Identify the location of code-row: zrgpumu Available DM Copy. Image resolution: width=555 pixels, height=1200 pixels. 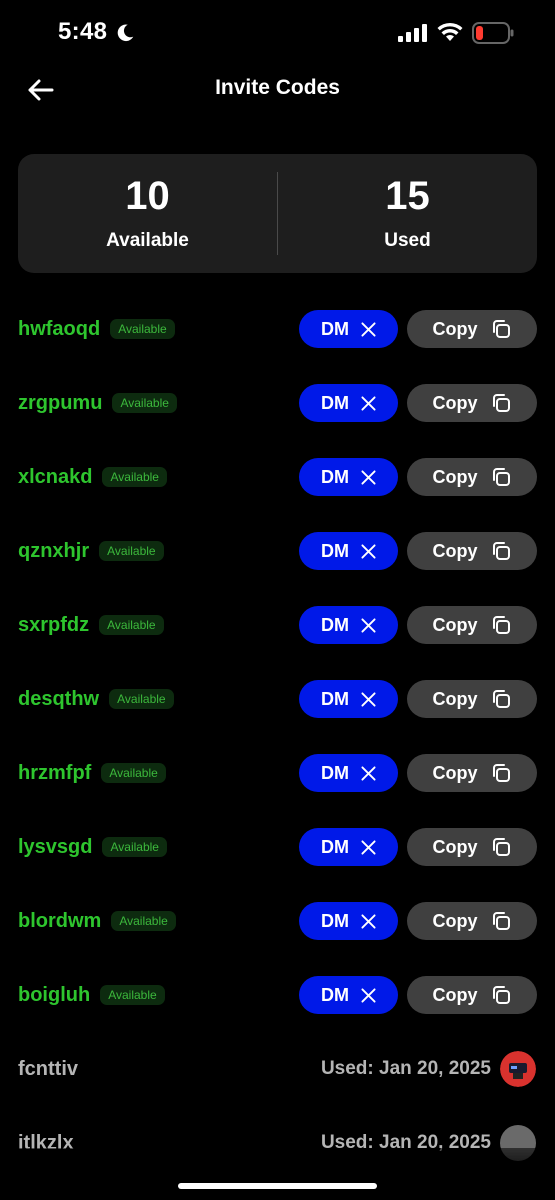
(277, 421).